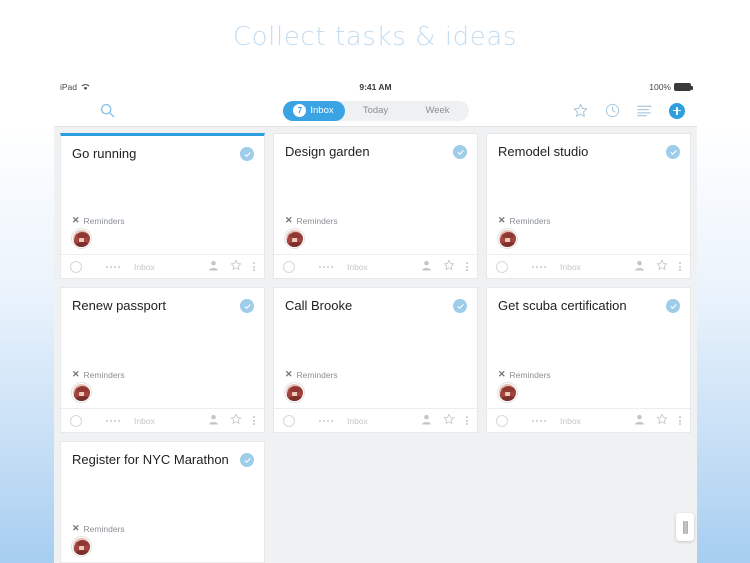 The width and height of the screenshot is (750, 563). Describe the element at coordinates (162, 360) in the screenshot. I see `task-card: Renew passport ✕ Reminders Inbox` at that location.